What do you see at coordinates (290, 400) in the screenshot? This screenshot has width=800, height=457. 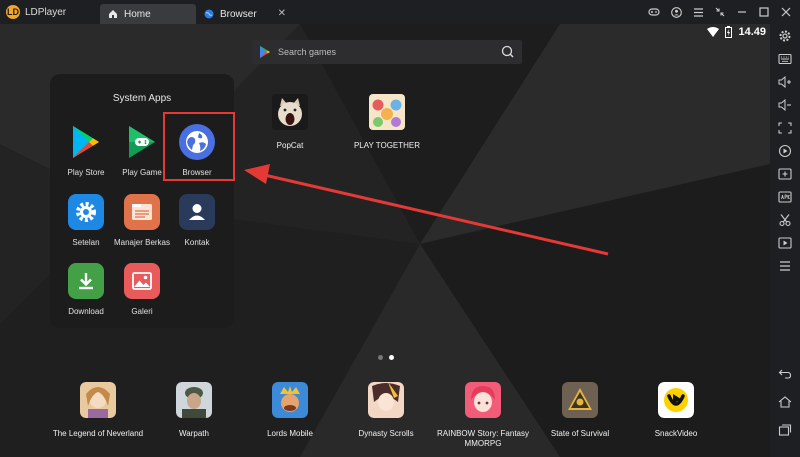 I see `lords-mobile-thumbnail` at bounding box center [290, 400].